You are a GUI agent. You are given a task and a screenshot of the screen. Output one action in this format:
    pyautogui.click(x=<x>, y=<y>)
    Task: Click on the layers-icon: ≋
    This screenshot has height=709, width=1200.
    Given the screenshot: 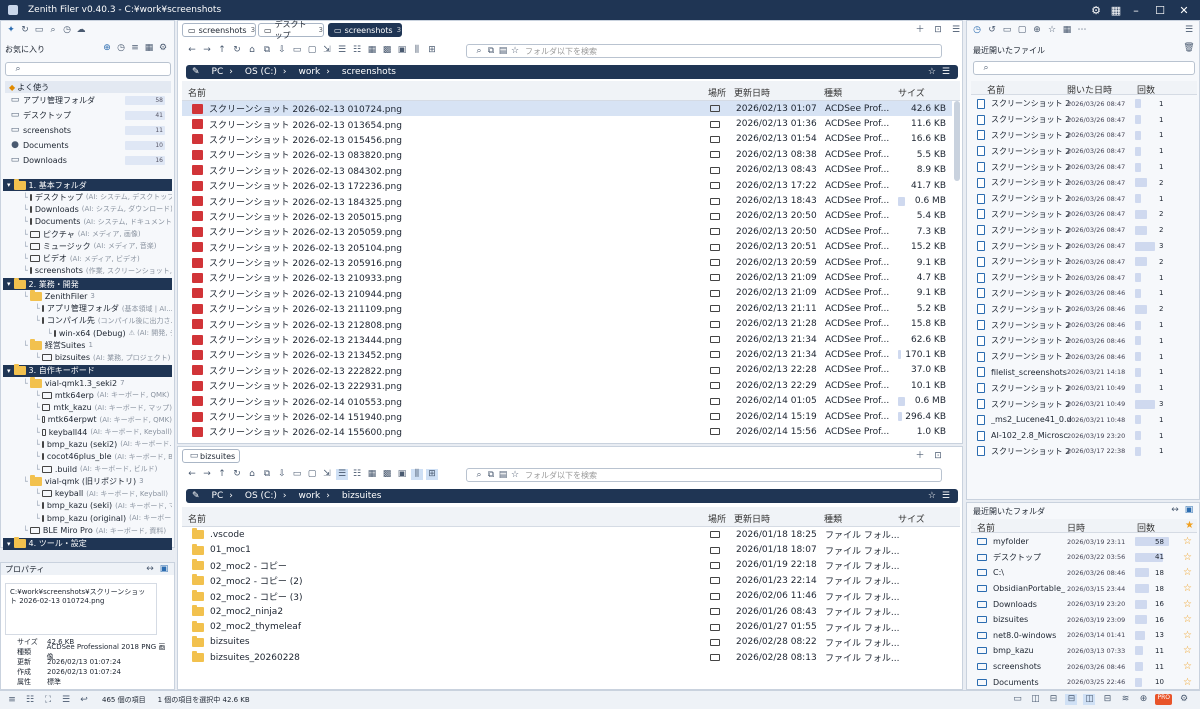 What is the action you would take?
    pyautogui.click(x=1125, y=699)
    